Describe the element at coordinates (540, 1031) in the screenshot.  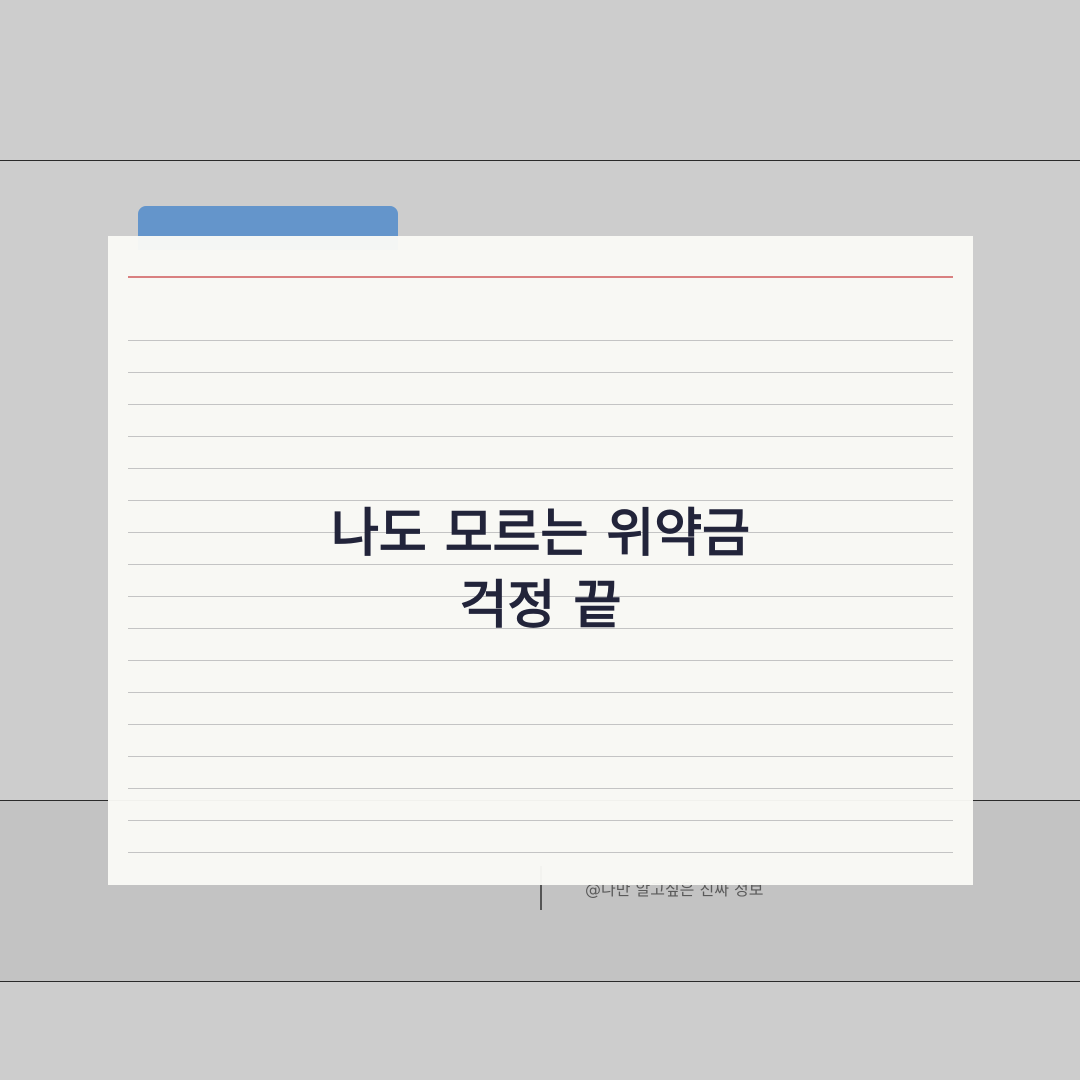
I see `bottom-band` at that location.